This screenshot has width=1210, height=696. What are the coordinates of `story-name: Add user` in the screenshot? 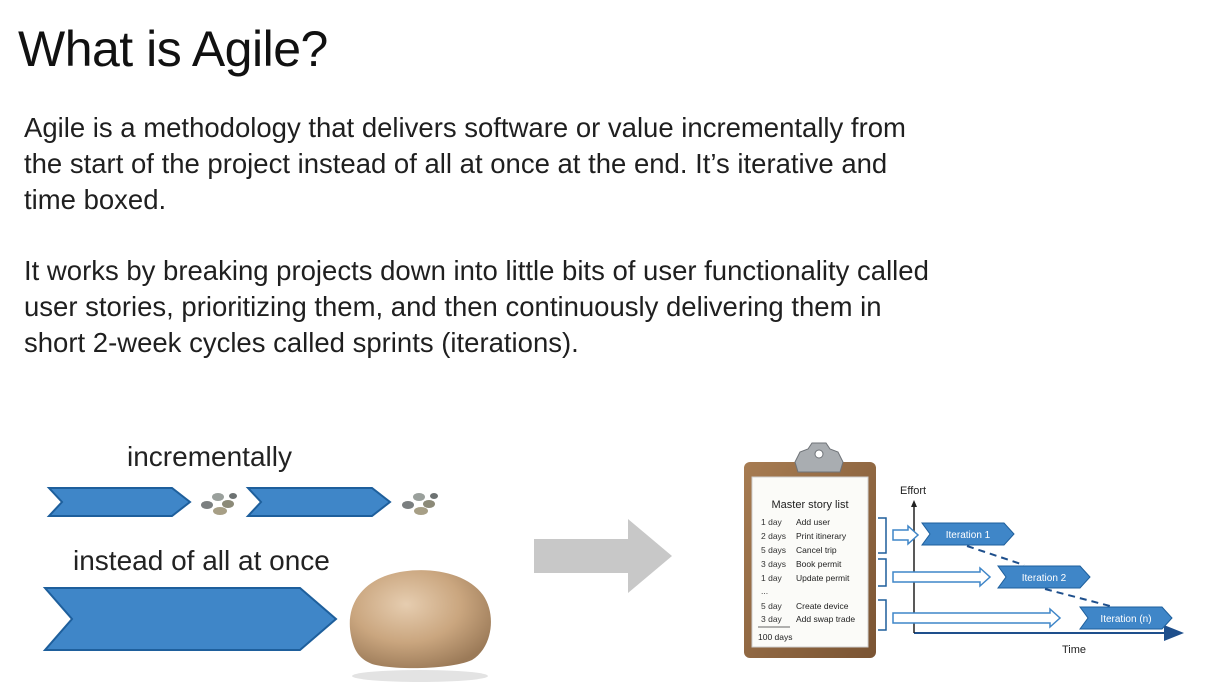 It's located at (813, 522).